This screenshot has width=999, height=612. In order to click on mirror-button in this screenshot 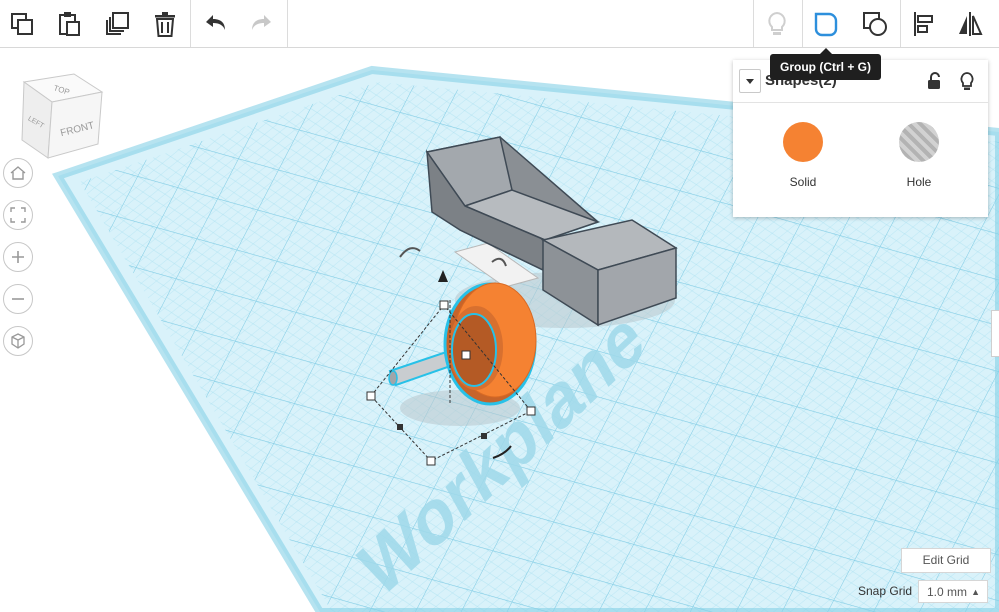, I will do `click(970, 23)`.